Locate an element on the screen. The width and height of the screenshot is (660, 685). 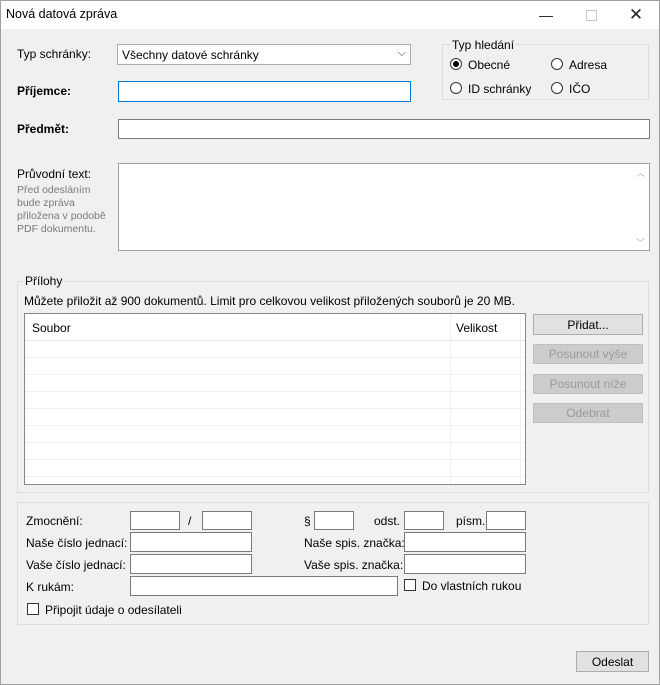
pruvodni-text-area: ︿ ﹀ is located at coordinates (384, 207).